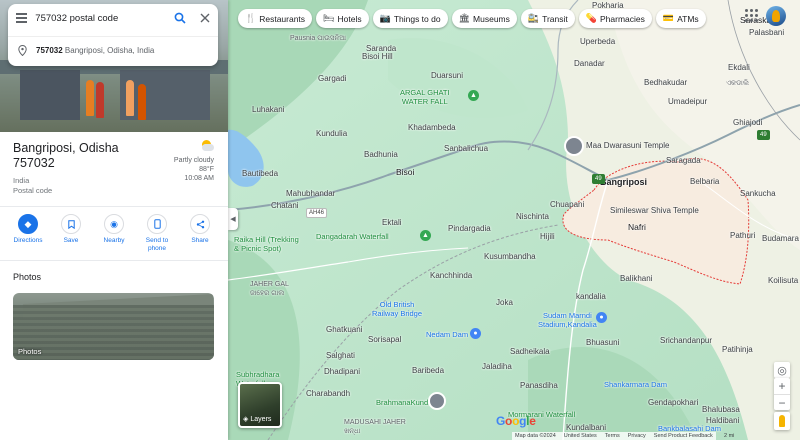 The image size is (800, 440). I want to click on crosshair-icon: ◎, so click(782, 370).